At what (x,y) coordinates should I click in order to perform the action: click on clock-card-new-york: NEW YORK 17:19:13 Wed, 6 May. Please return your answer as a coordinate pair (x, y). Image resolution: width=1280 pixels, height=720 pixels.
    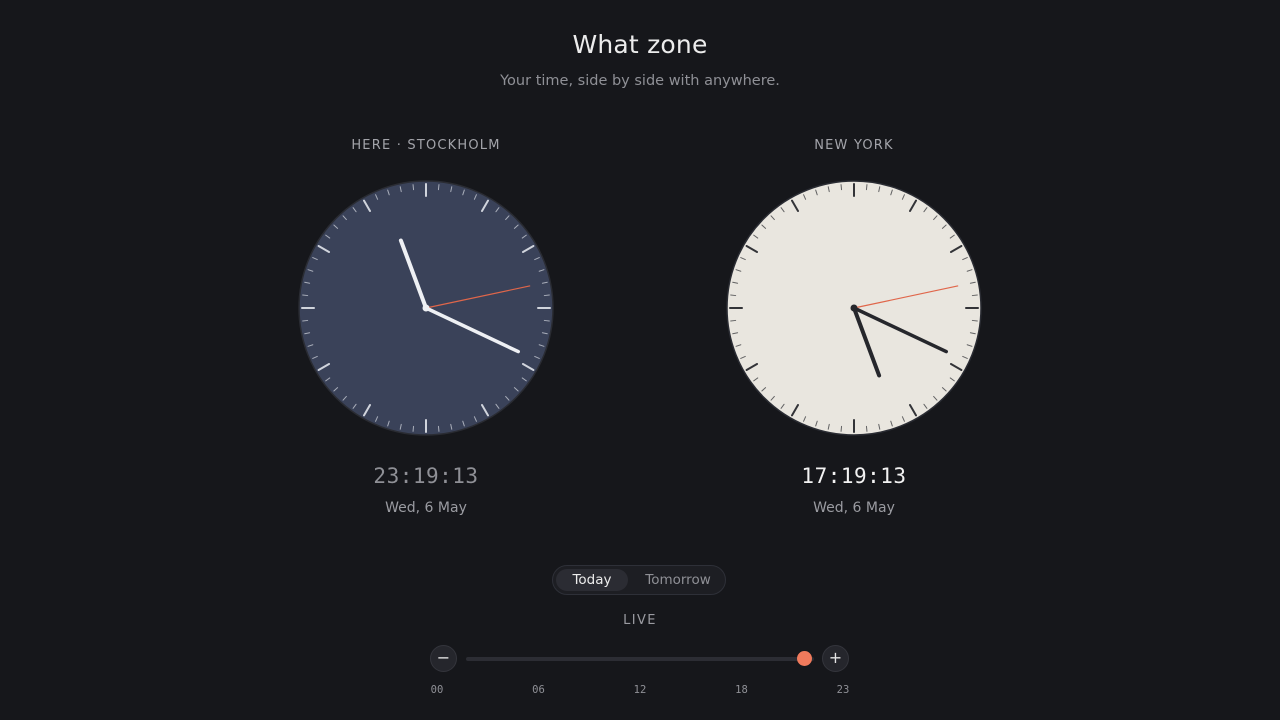
    Looking at the image, I should click on (854, 326).